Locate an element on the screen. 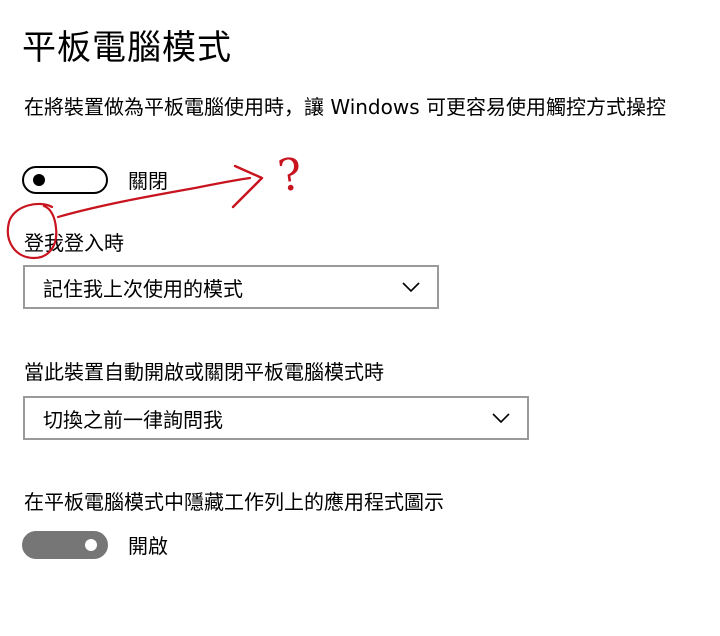 The height and width of the screenshot is (636, 720). annotation-arrow-head is located at coordinates (247, 186).